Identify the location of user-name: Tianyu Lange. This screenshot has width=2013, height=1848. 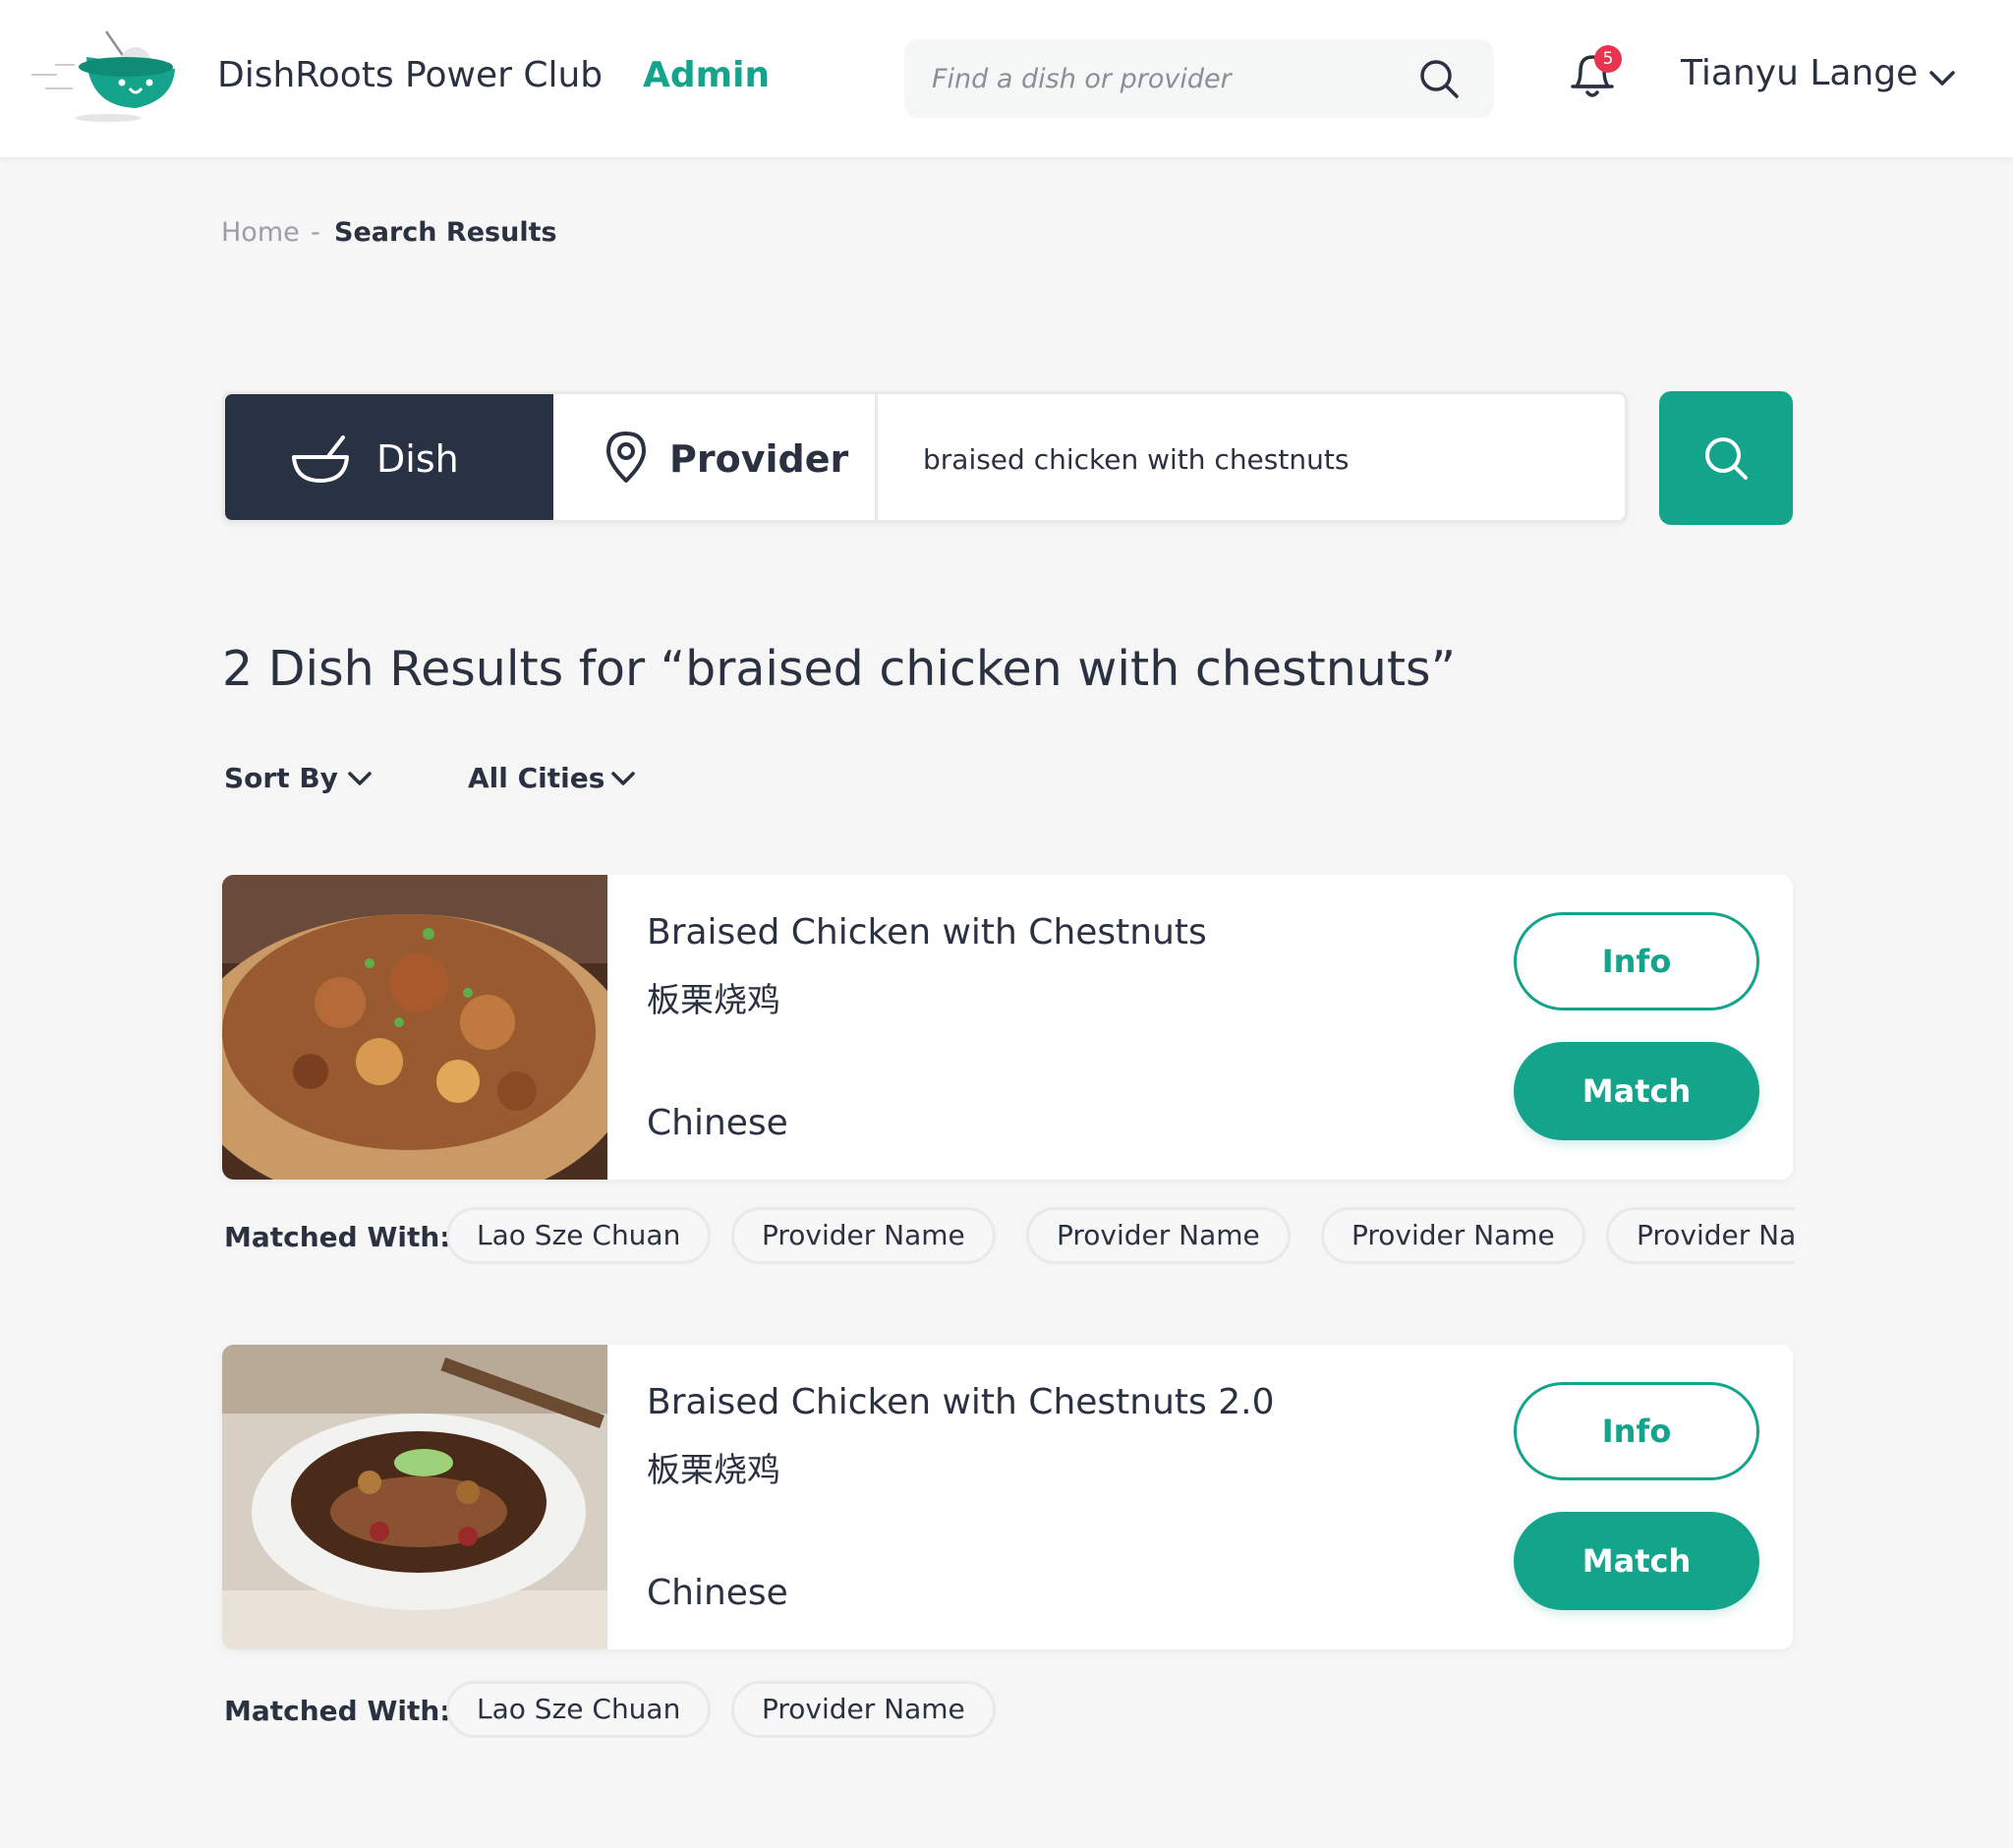
(1799, 73).